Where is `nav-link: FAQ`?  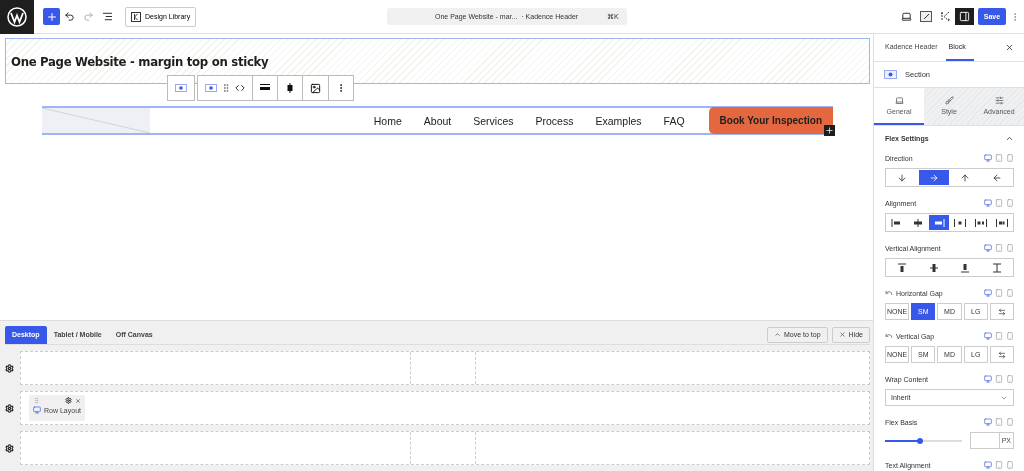
nav-link: FAQ is located at coordinates (674, 120).